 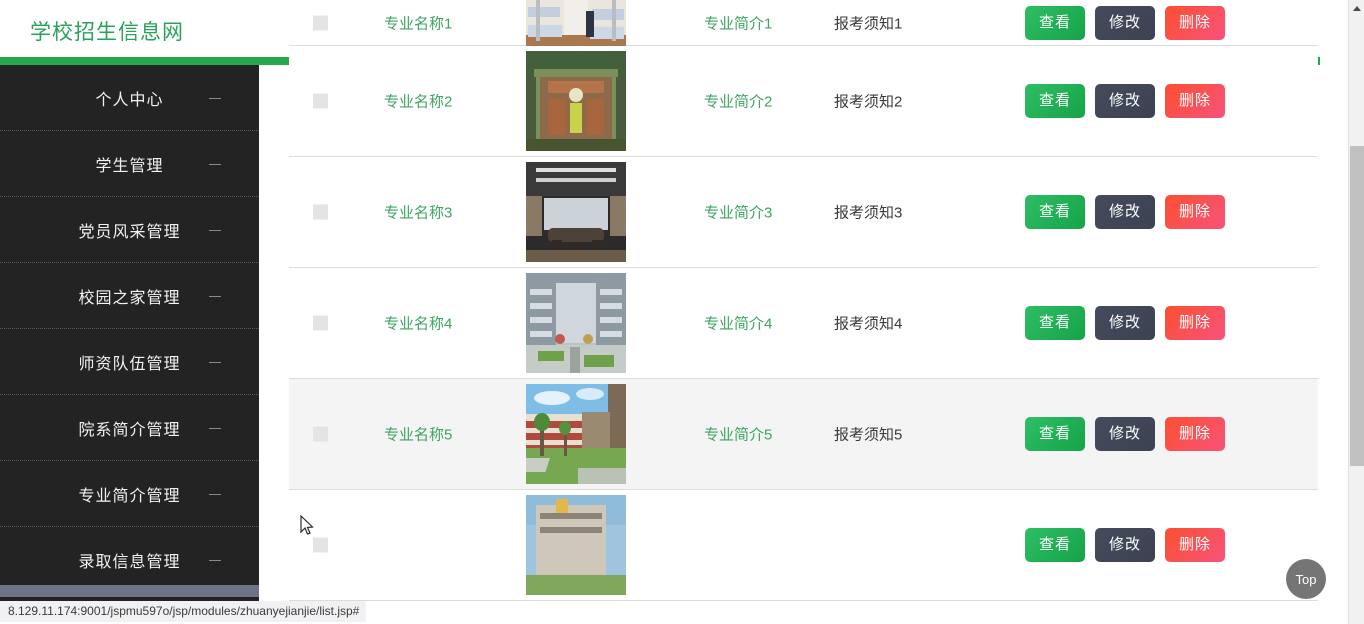 What do you see at coordinates (803, 545) in the screenshot?
I see `table-row: 查看 修改 删除` at bounding box center [803, 545].